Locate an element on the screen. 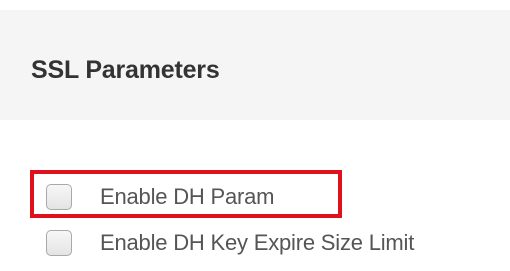  enable-dh-key-expire-size-limit-checkbox is located at coordinates (59, 243).